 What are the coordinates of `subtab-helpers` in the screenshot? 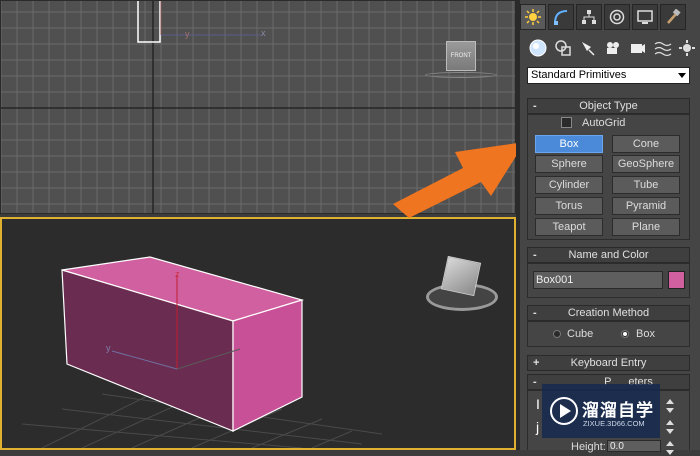 It's located at (638, 48).